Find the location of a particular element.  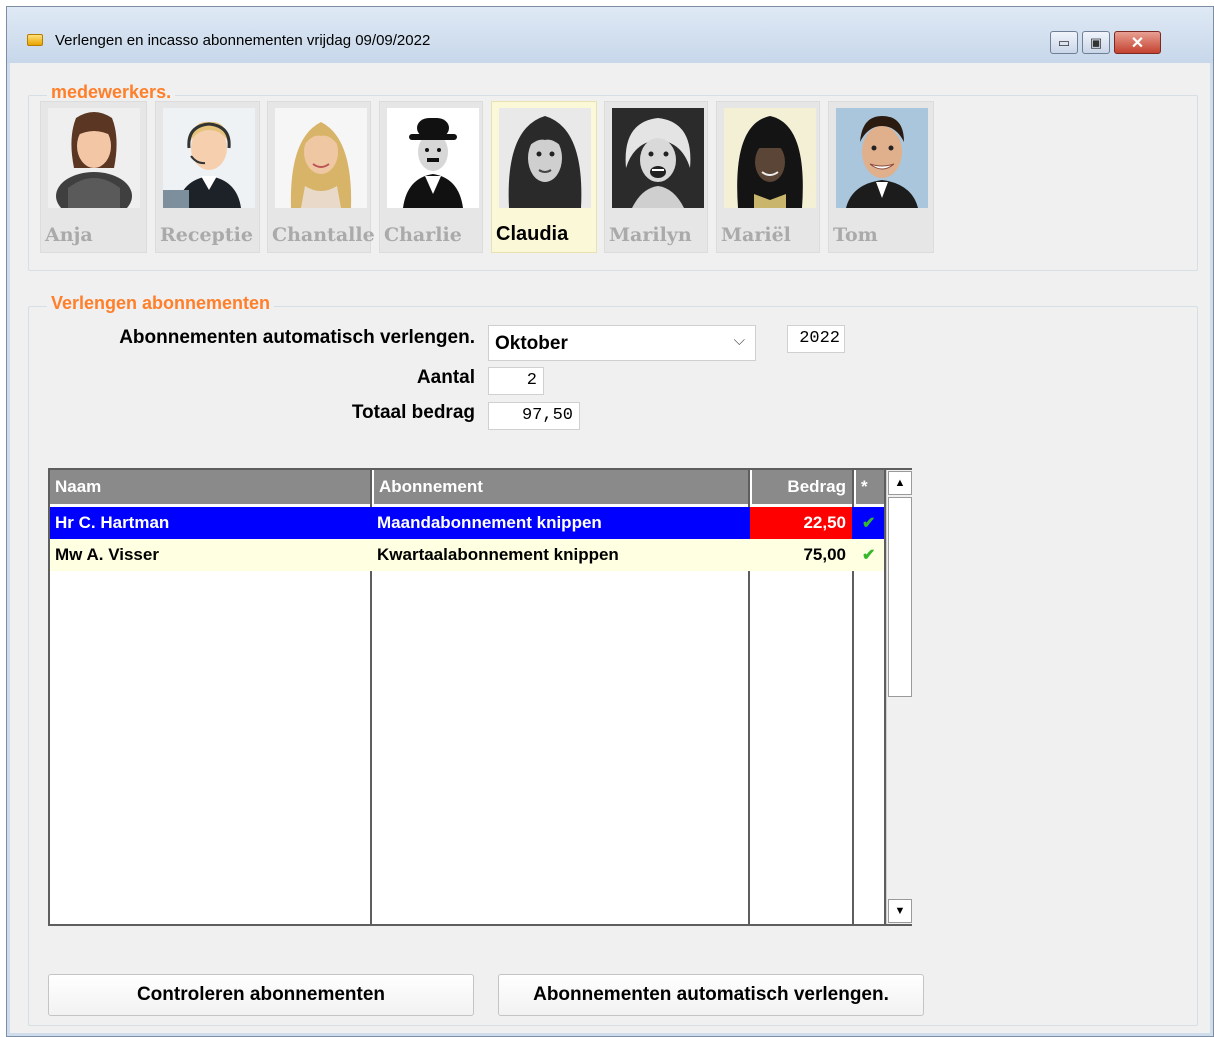

staff-name: Claudia is located at coordinates (532, 234).